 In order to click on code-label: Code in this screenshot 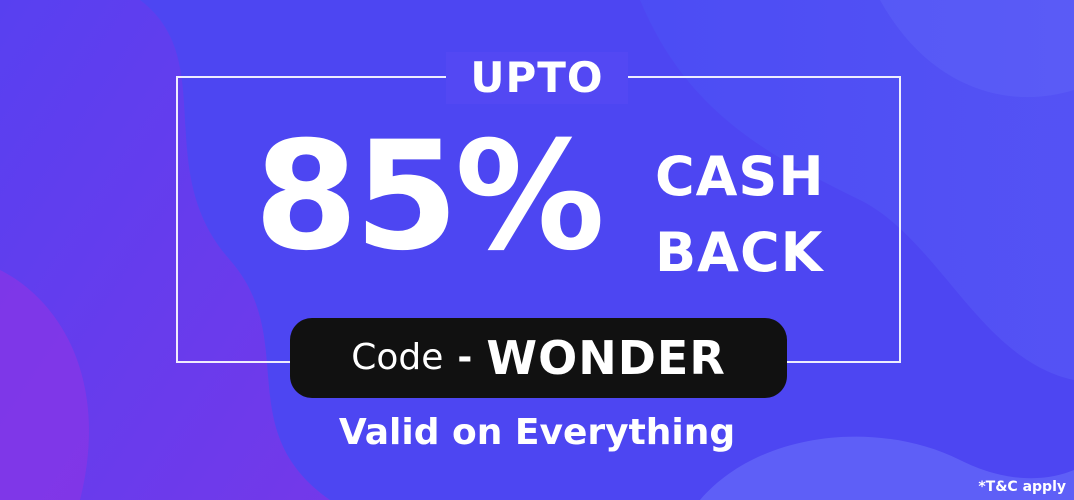, I will do `click(397, 357)`.